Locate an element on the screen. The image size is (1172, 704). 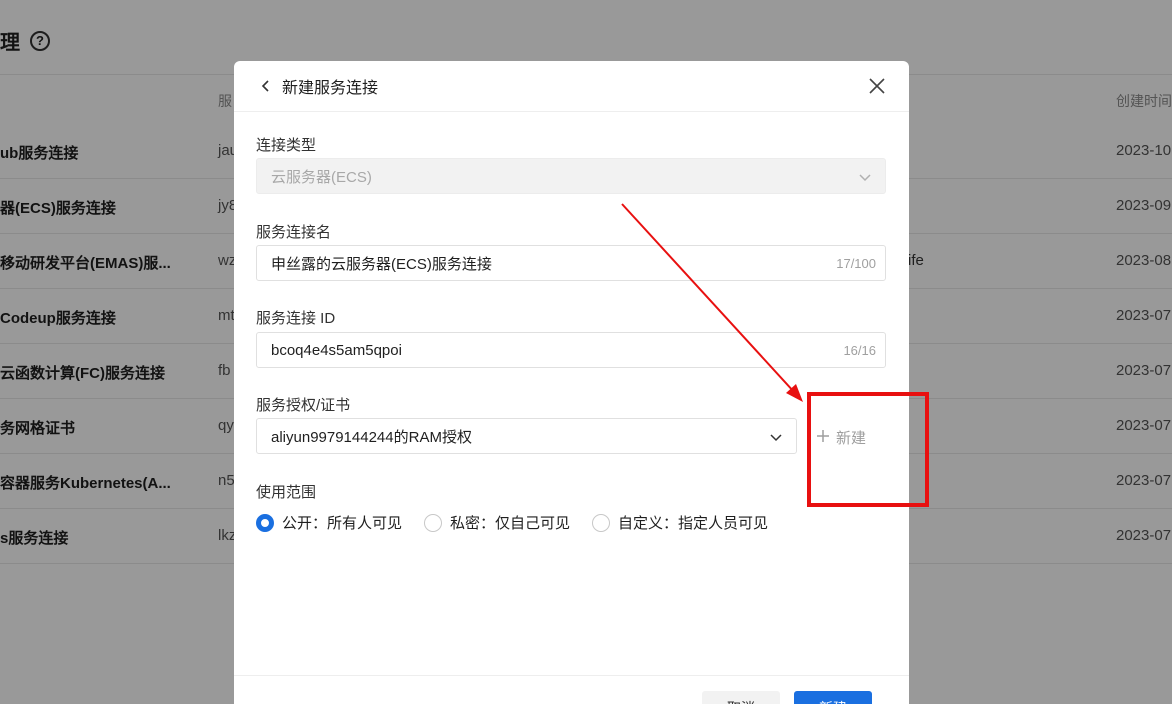
scope-option-private: 私密：仅自己可见 is located at coordinates (497, 522).